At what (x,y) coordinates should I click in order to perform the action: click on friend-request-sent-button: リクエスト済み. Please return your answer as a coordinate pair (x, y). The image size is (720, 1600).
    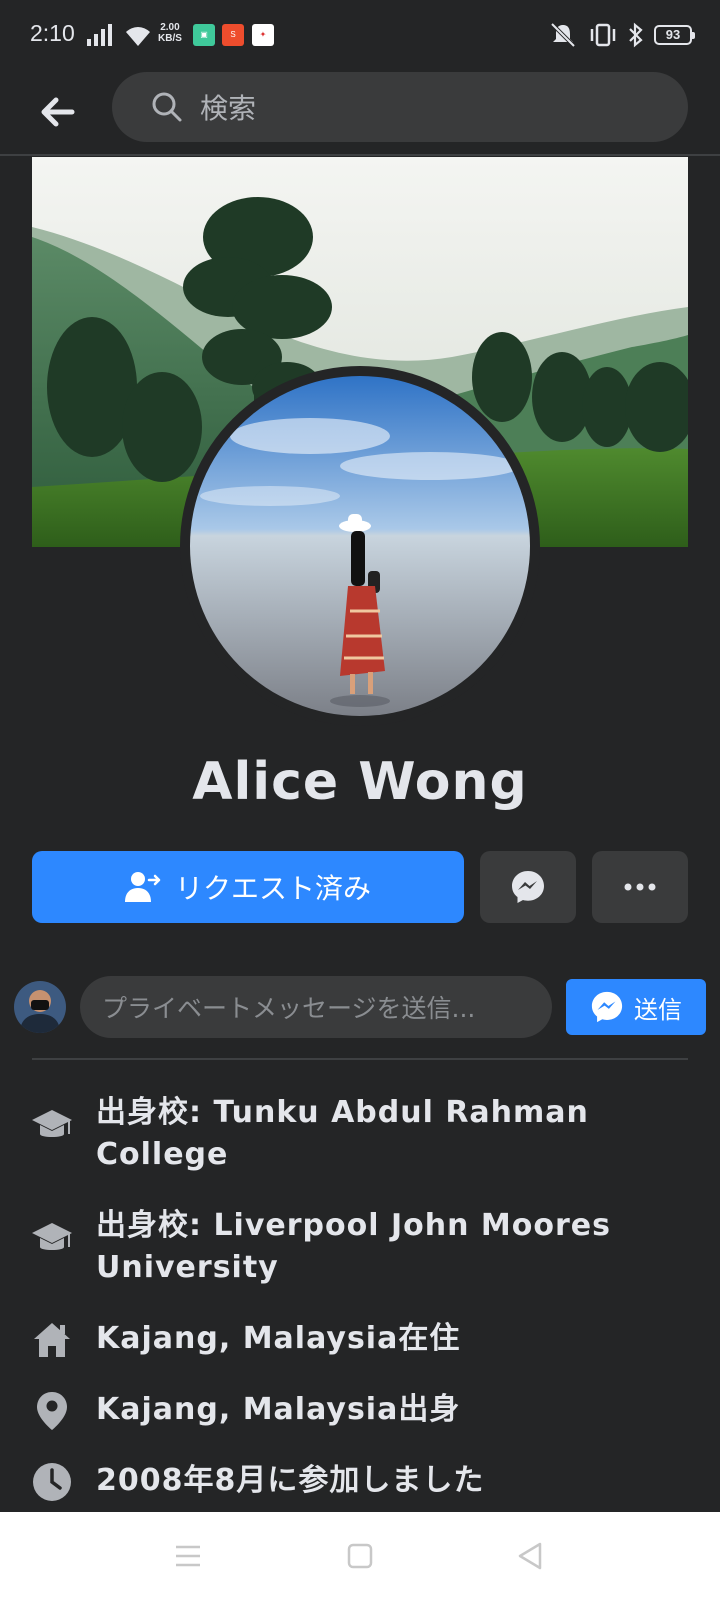
    Looking at the image, I should click on (248, 887).